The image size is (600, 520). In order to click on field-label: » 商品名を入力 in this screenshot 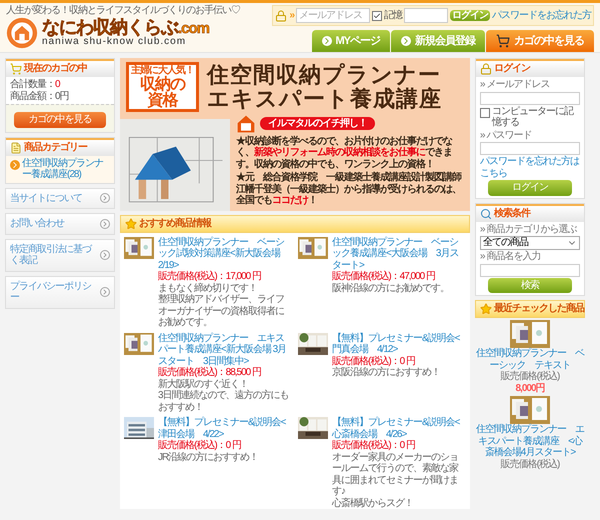, I will do `click(511, 256)`.